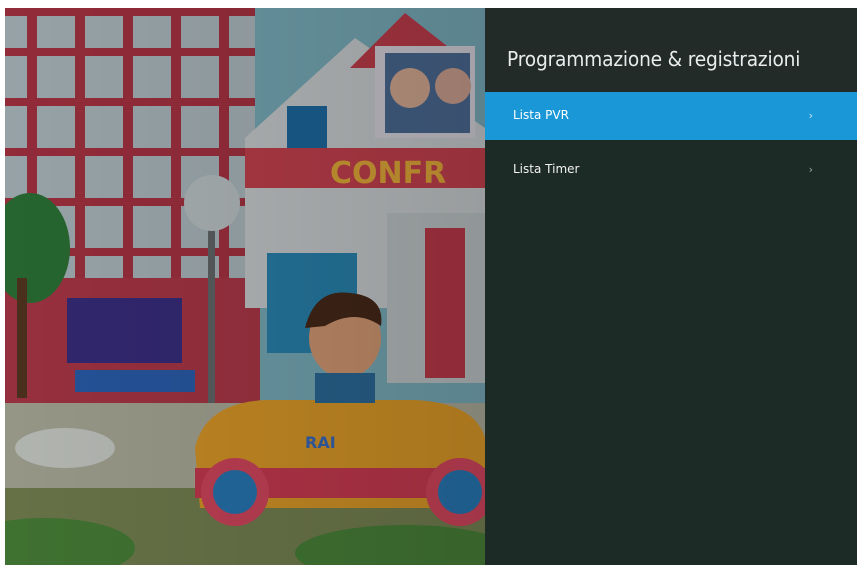 The image size is (857, 565). What do you see at coordinates (671, 170) in the screenshot?
I see `menu-item-lista-timer: Lista Timer ›` at bounding box center [671, 170].